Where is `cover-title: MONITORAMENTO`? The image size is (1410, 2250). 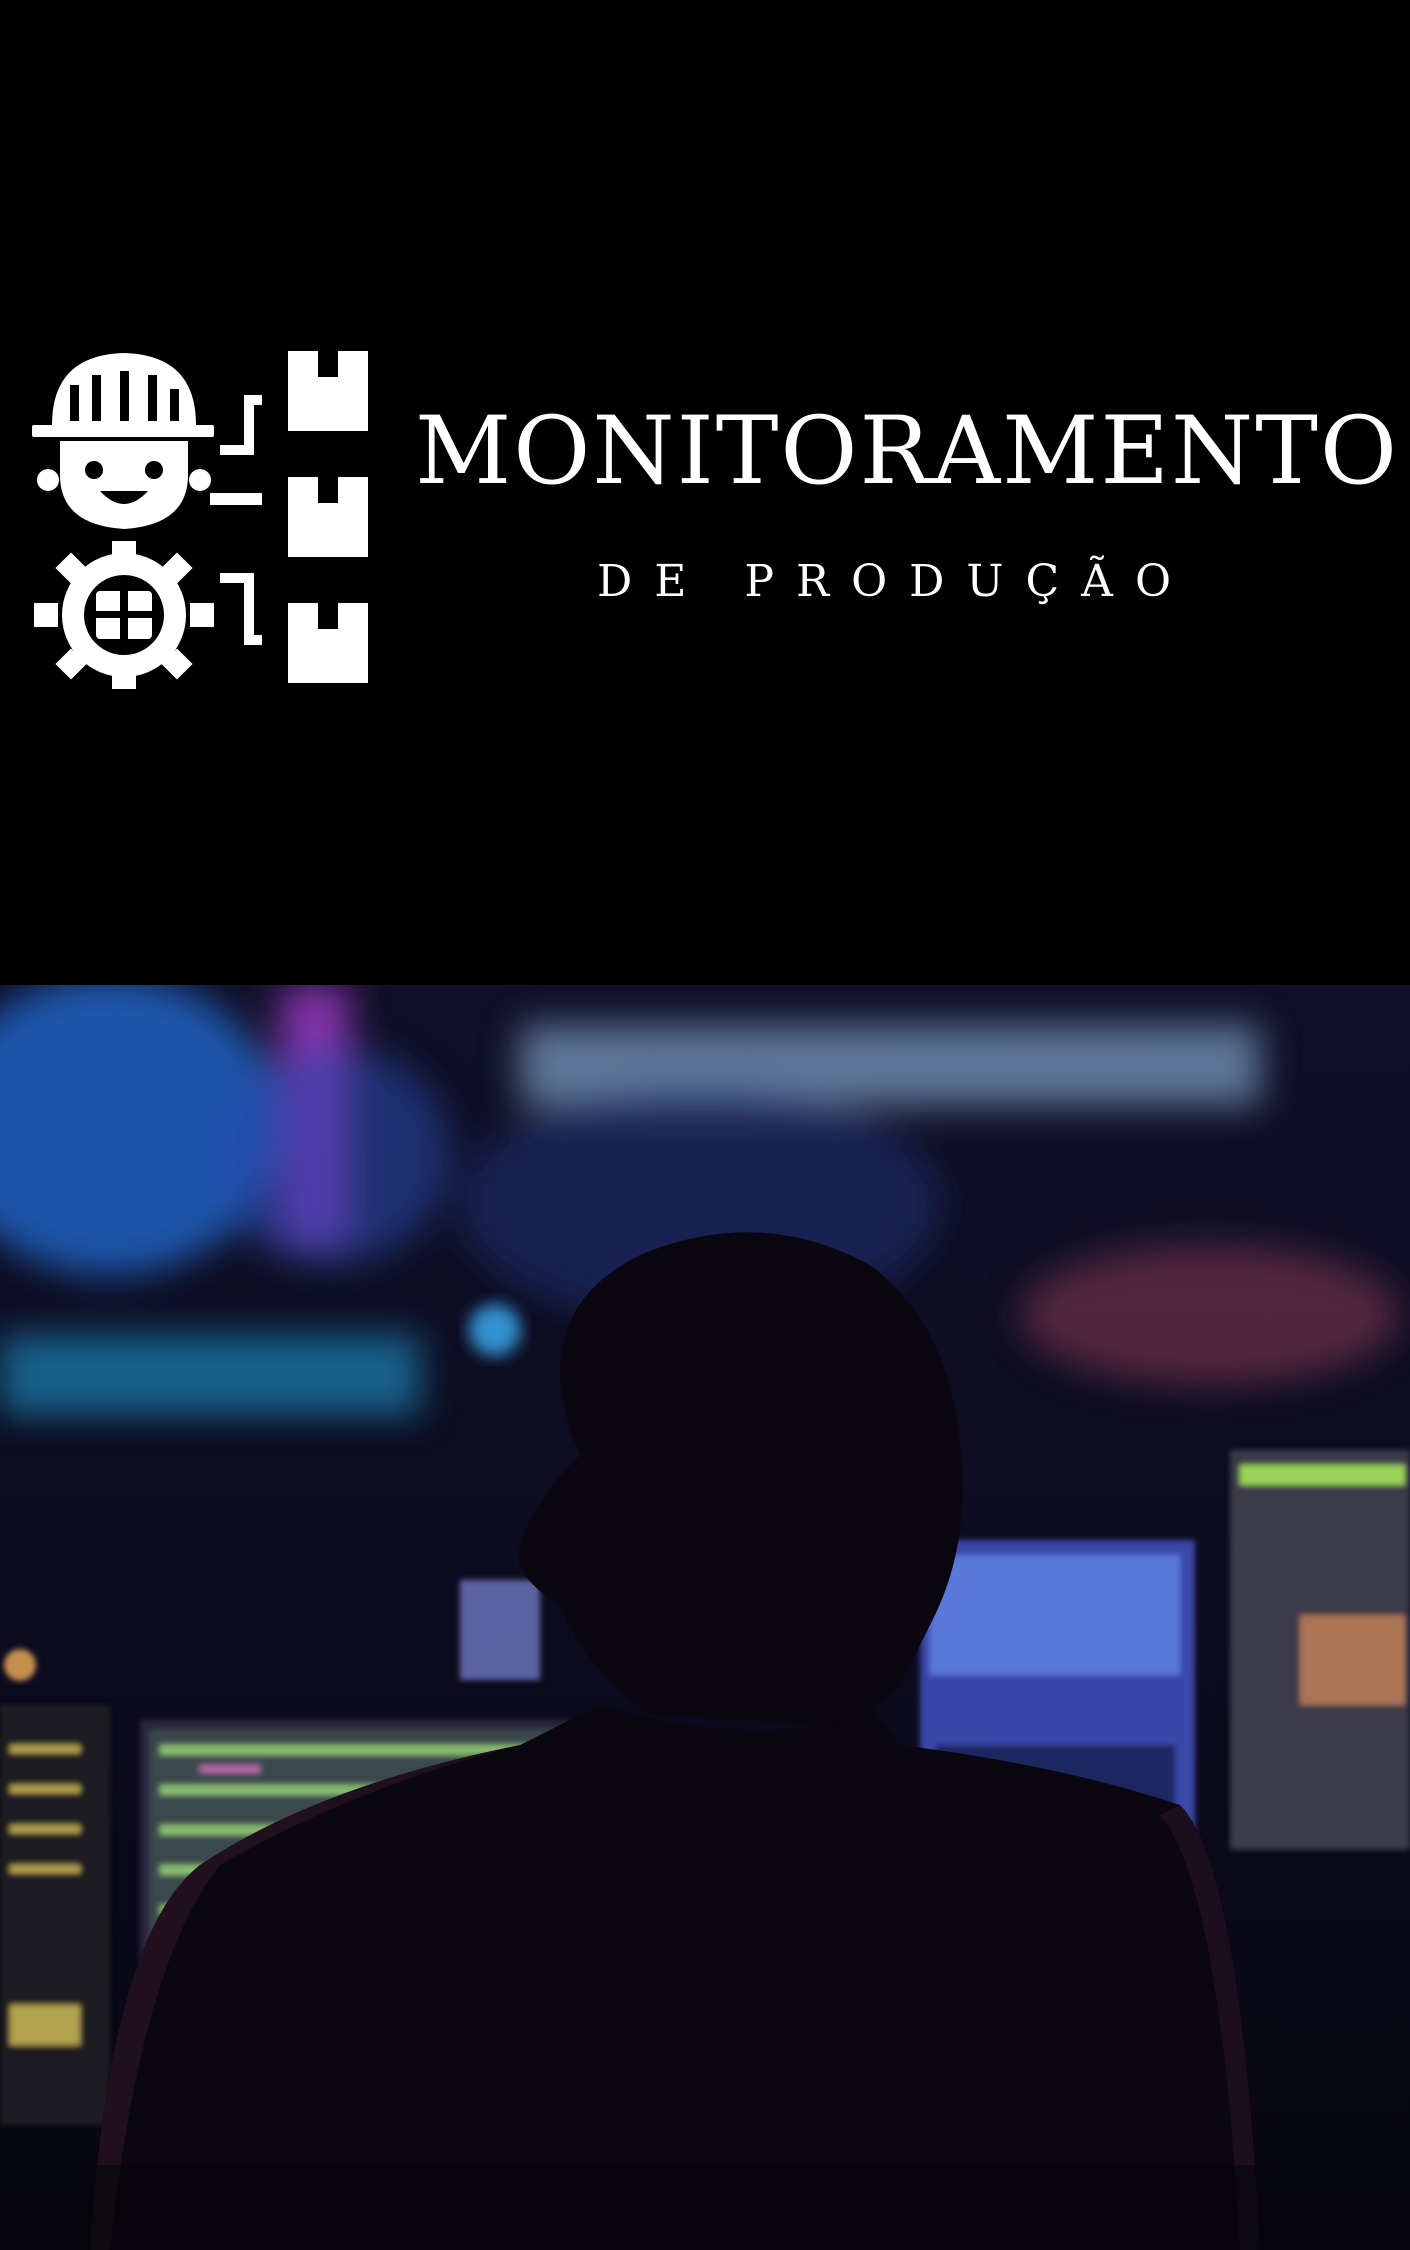
cover-title: MONITORAMENTO is located at coordinates (907, 451).